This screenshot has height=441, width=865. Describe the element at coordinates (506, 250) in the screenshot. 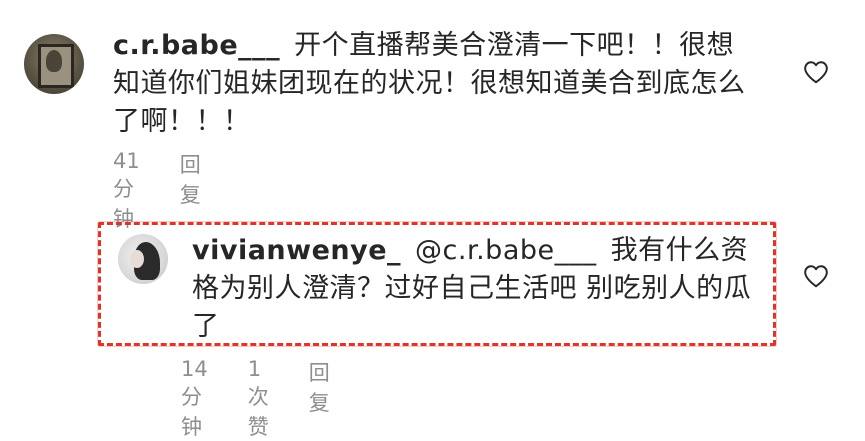

I see `mention-link: @c.r.babe___` at that location.